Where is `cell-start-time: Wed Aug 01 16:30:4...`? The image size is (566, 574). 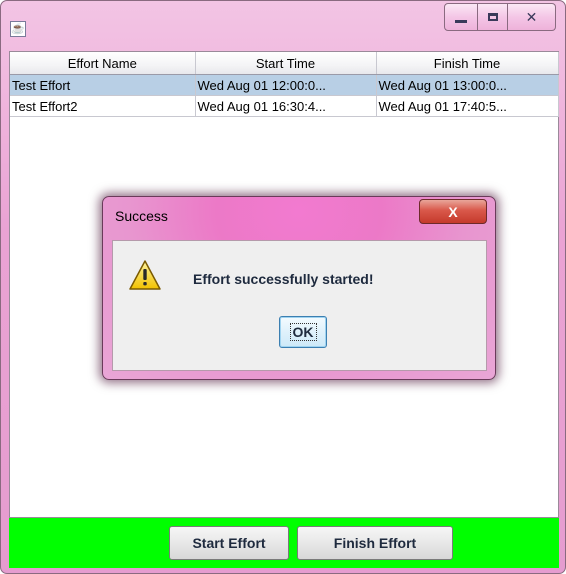
cell-start-time: Wed Aug 01 16:30:4... is located at coordinates (286, 106).